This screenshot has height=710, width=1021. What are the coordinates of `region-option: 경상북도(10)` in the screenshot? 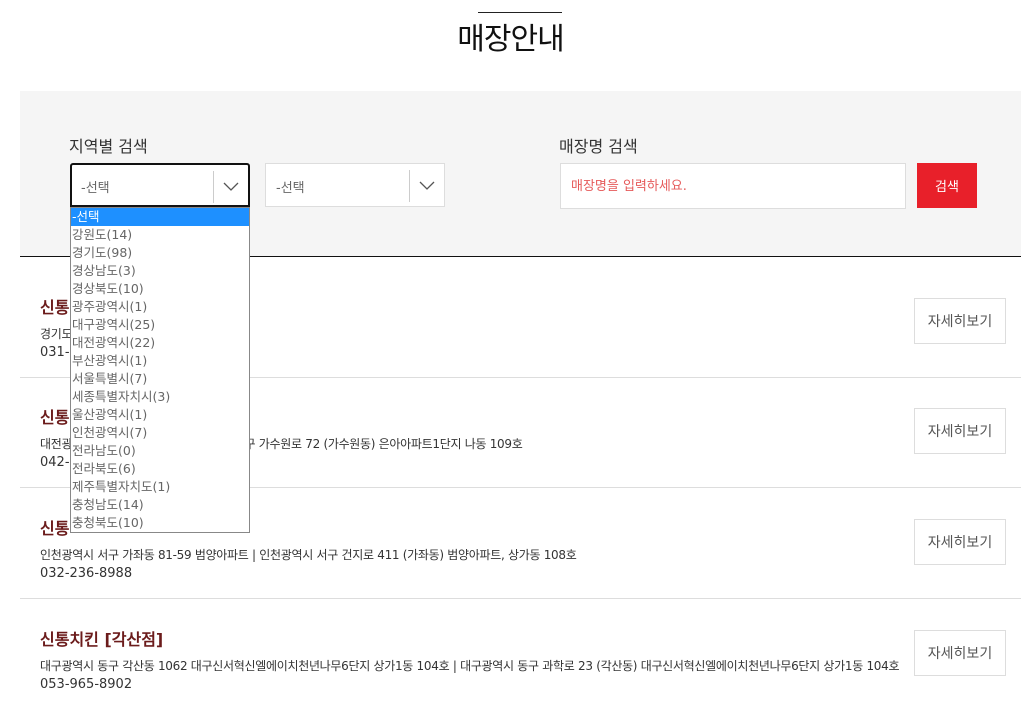 It's located at (160, 289).